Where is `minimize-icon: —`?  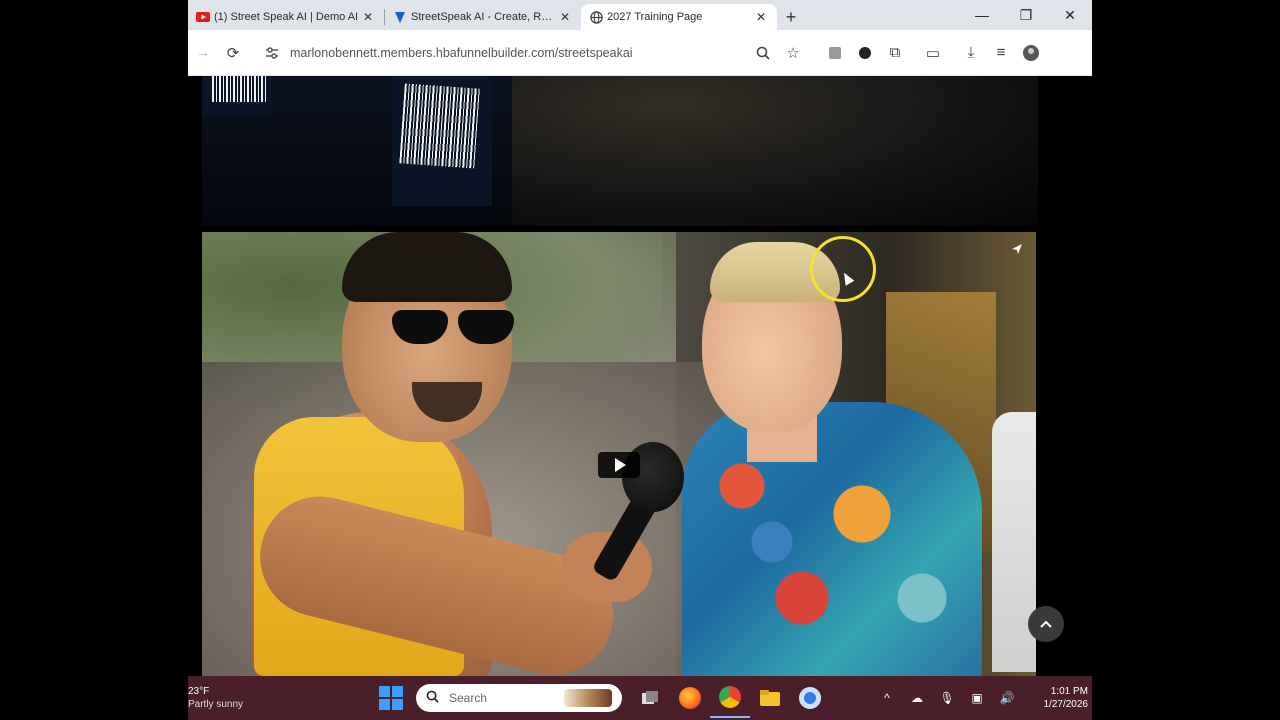 minimize-icon: — is located at coordinates (982, 15).